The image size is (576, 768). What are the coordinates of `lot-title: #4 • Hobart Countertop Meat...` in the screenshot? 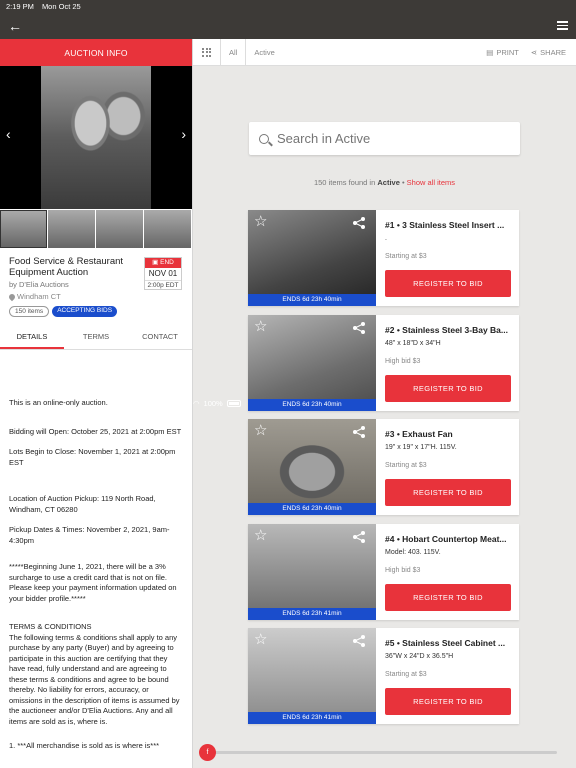 It's located at (449, 539).